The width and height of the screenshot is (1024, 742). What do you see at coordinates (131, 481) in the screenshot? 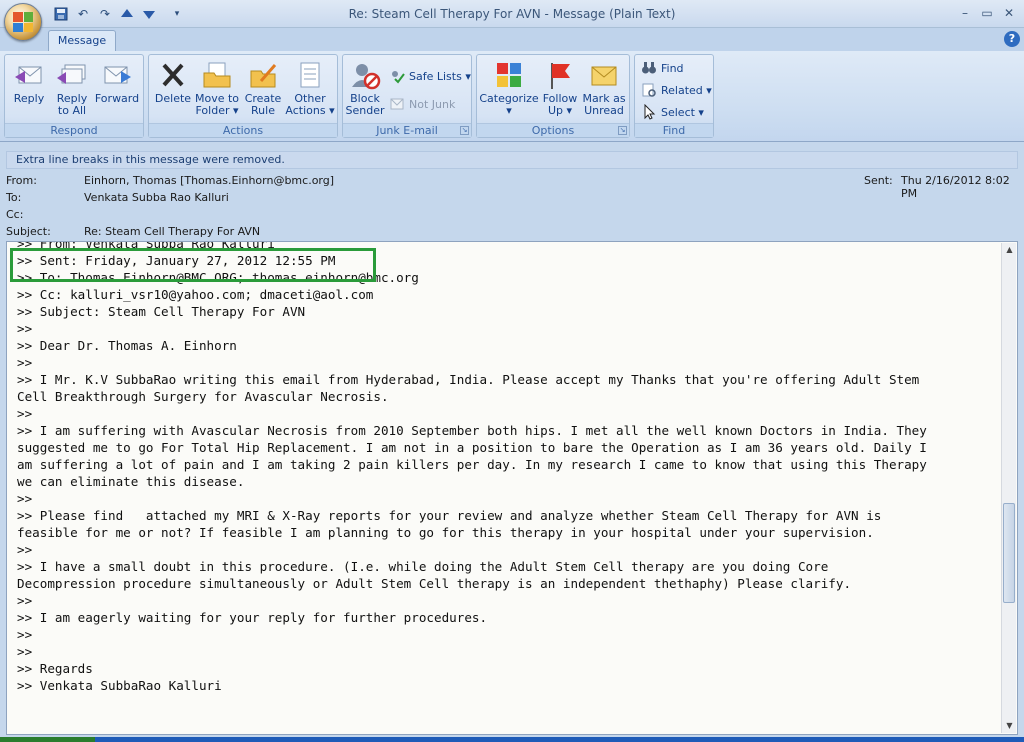
I see `body-line: we can eliminate this disease.` at bounding box center [131, 481].